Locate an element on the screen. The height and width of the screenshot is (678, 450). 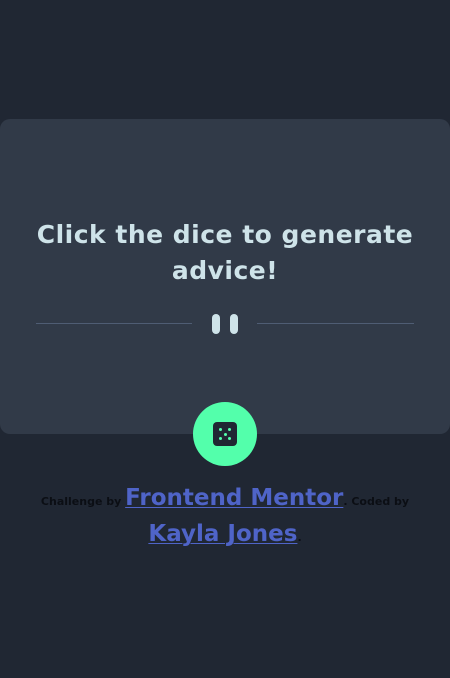
advice-text: Click the dice to generate advice! is located at coordinates (225, 252).